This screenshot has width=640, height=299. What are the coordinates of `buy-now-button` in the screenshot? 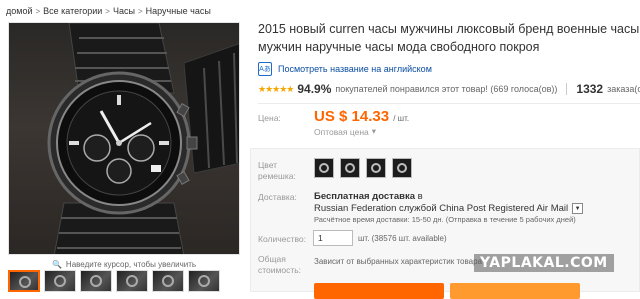 It's located at (379, 291).